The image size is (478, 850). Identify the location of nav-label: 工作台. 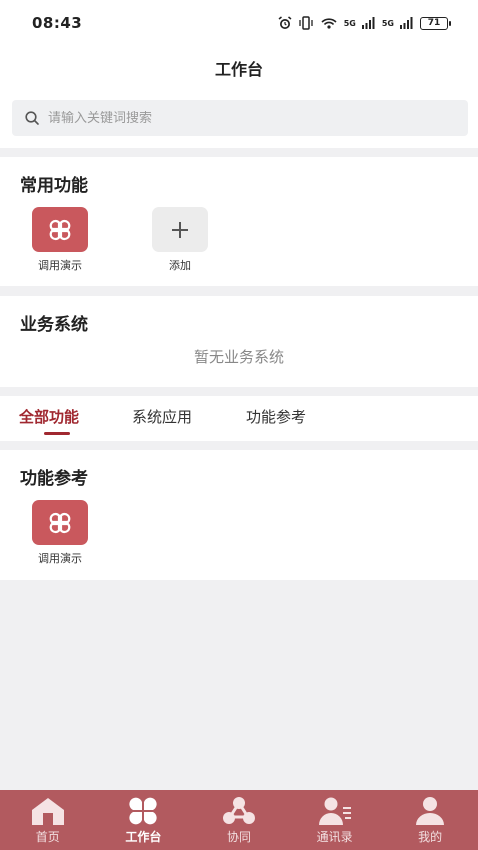
(143, 837).